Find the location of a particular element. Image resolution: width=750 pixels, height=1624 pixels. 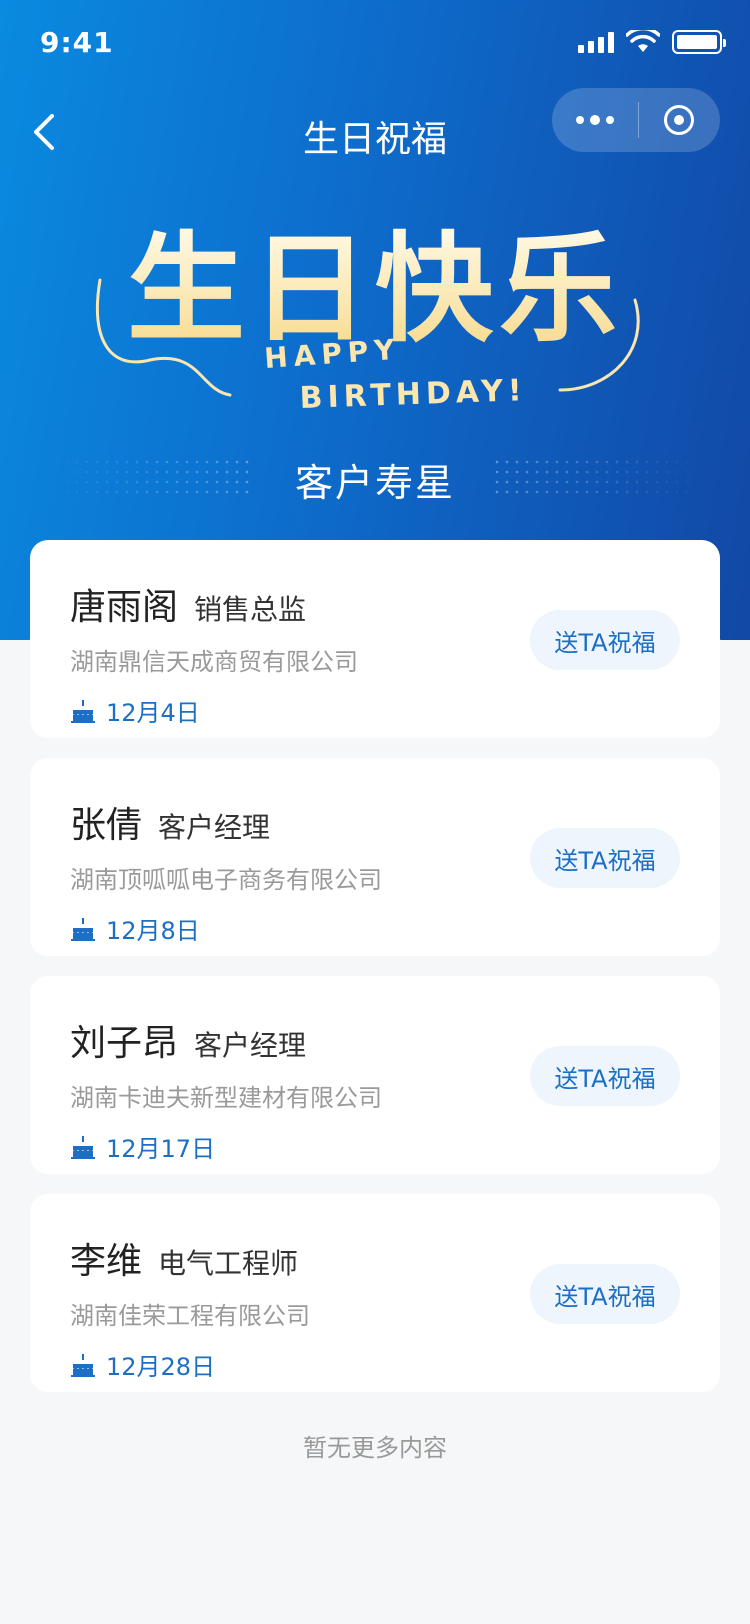

cellular-signal-icon is located at coordinates (596, 42).